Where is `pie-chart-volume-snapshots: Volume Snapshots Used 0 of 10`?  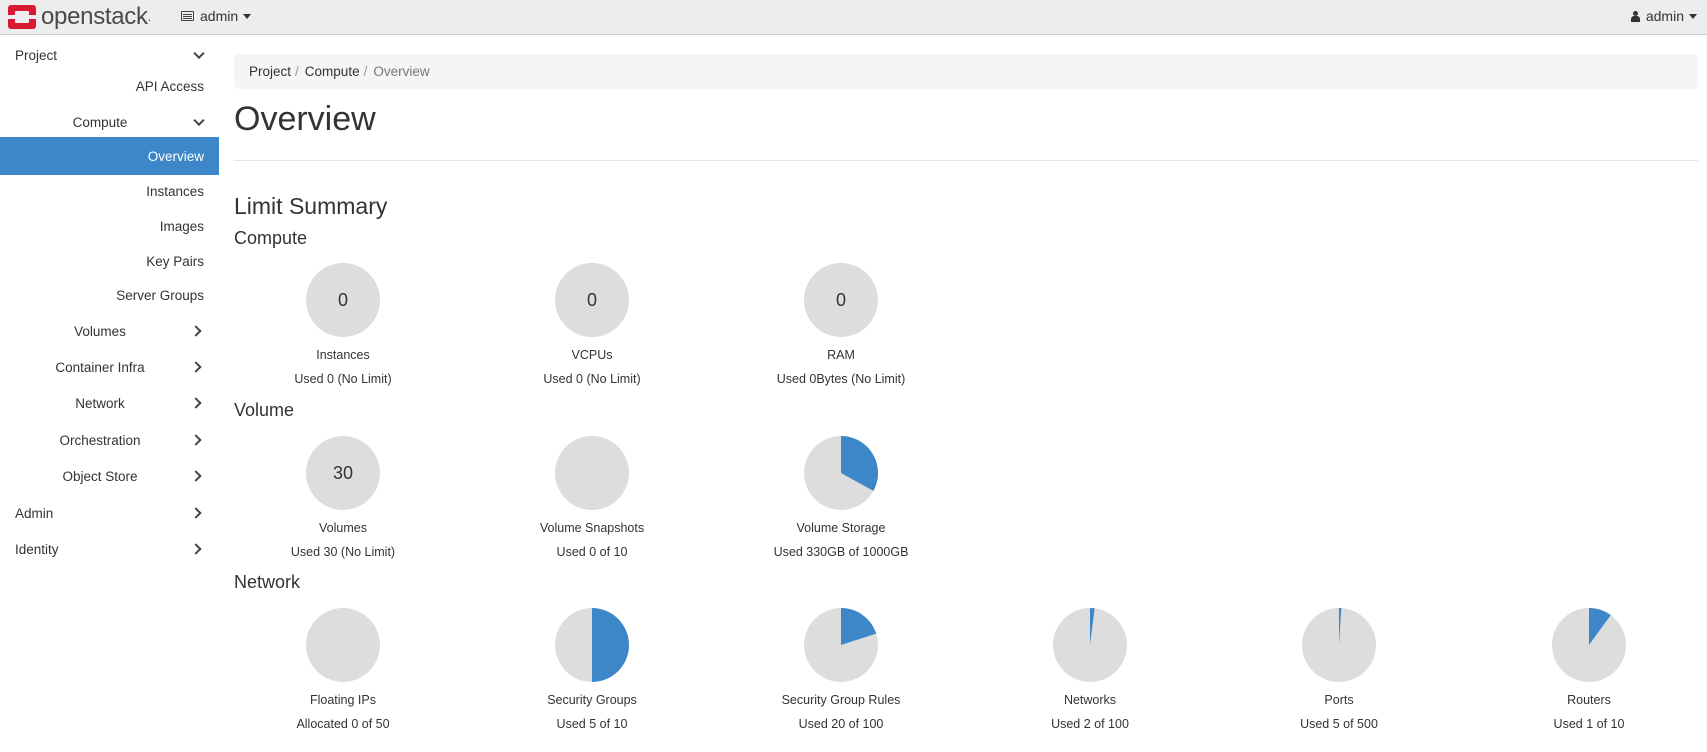 pie-chart-volume-snapshots: Volume Snapshots Used 0 of 10 is located at coordinates (592, 497).